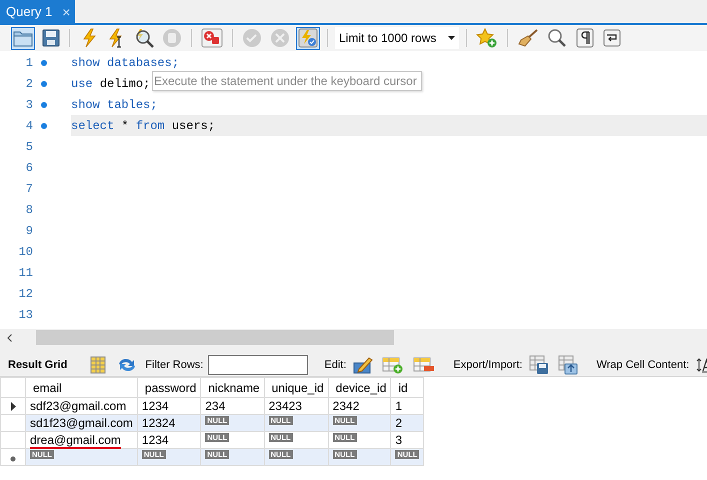  I want to click on wrap-icon, so click(611, 38).